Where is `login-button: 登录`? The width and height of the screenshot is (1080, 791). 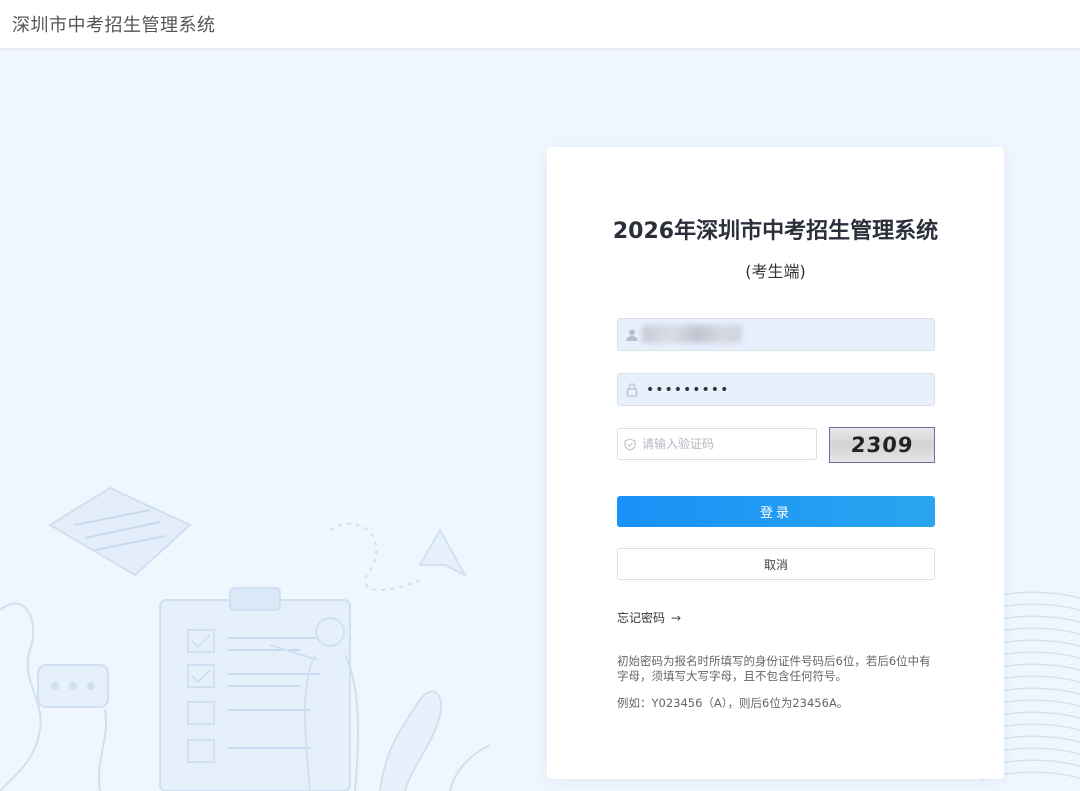
login-button: 登录 is located at coordinates (776, 511).